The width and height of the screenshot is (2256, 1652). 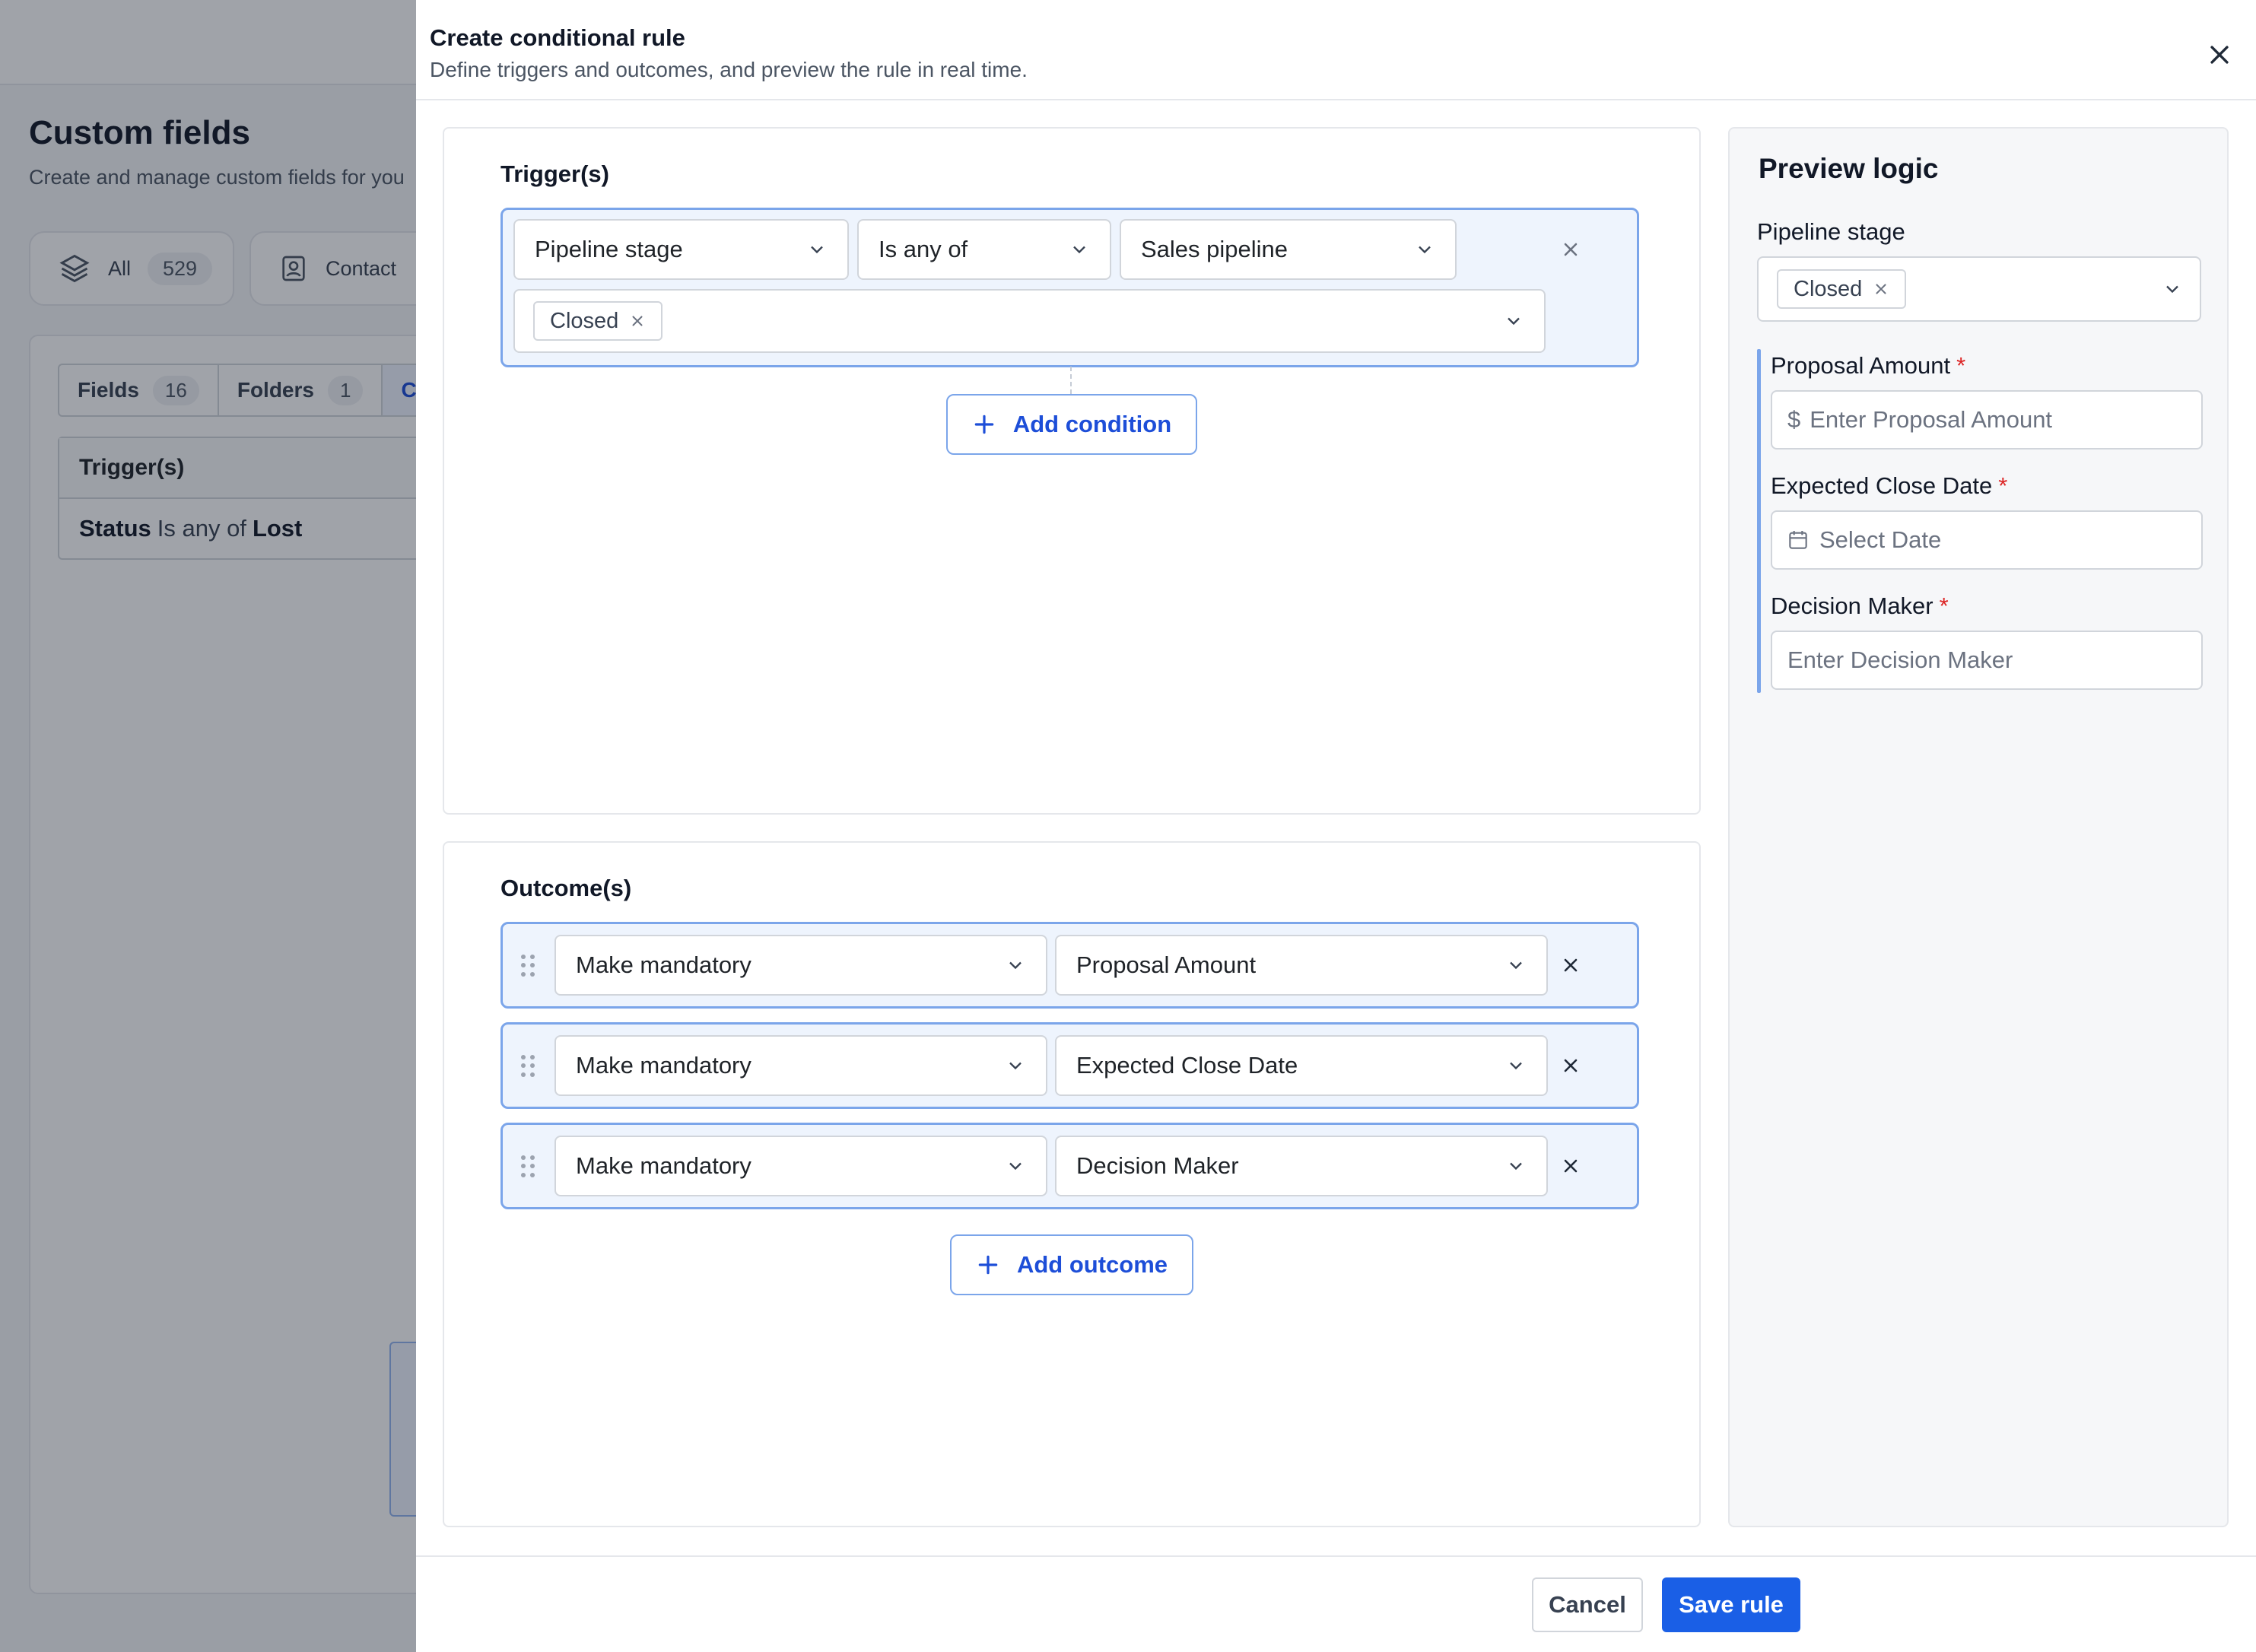 I want to click on expected-close-date-input: Select Date, so click(x=1987, y=540).